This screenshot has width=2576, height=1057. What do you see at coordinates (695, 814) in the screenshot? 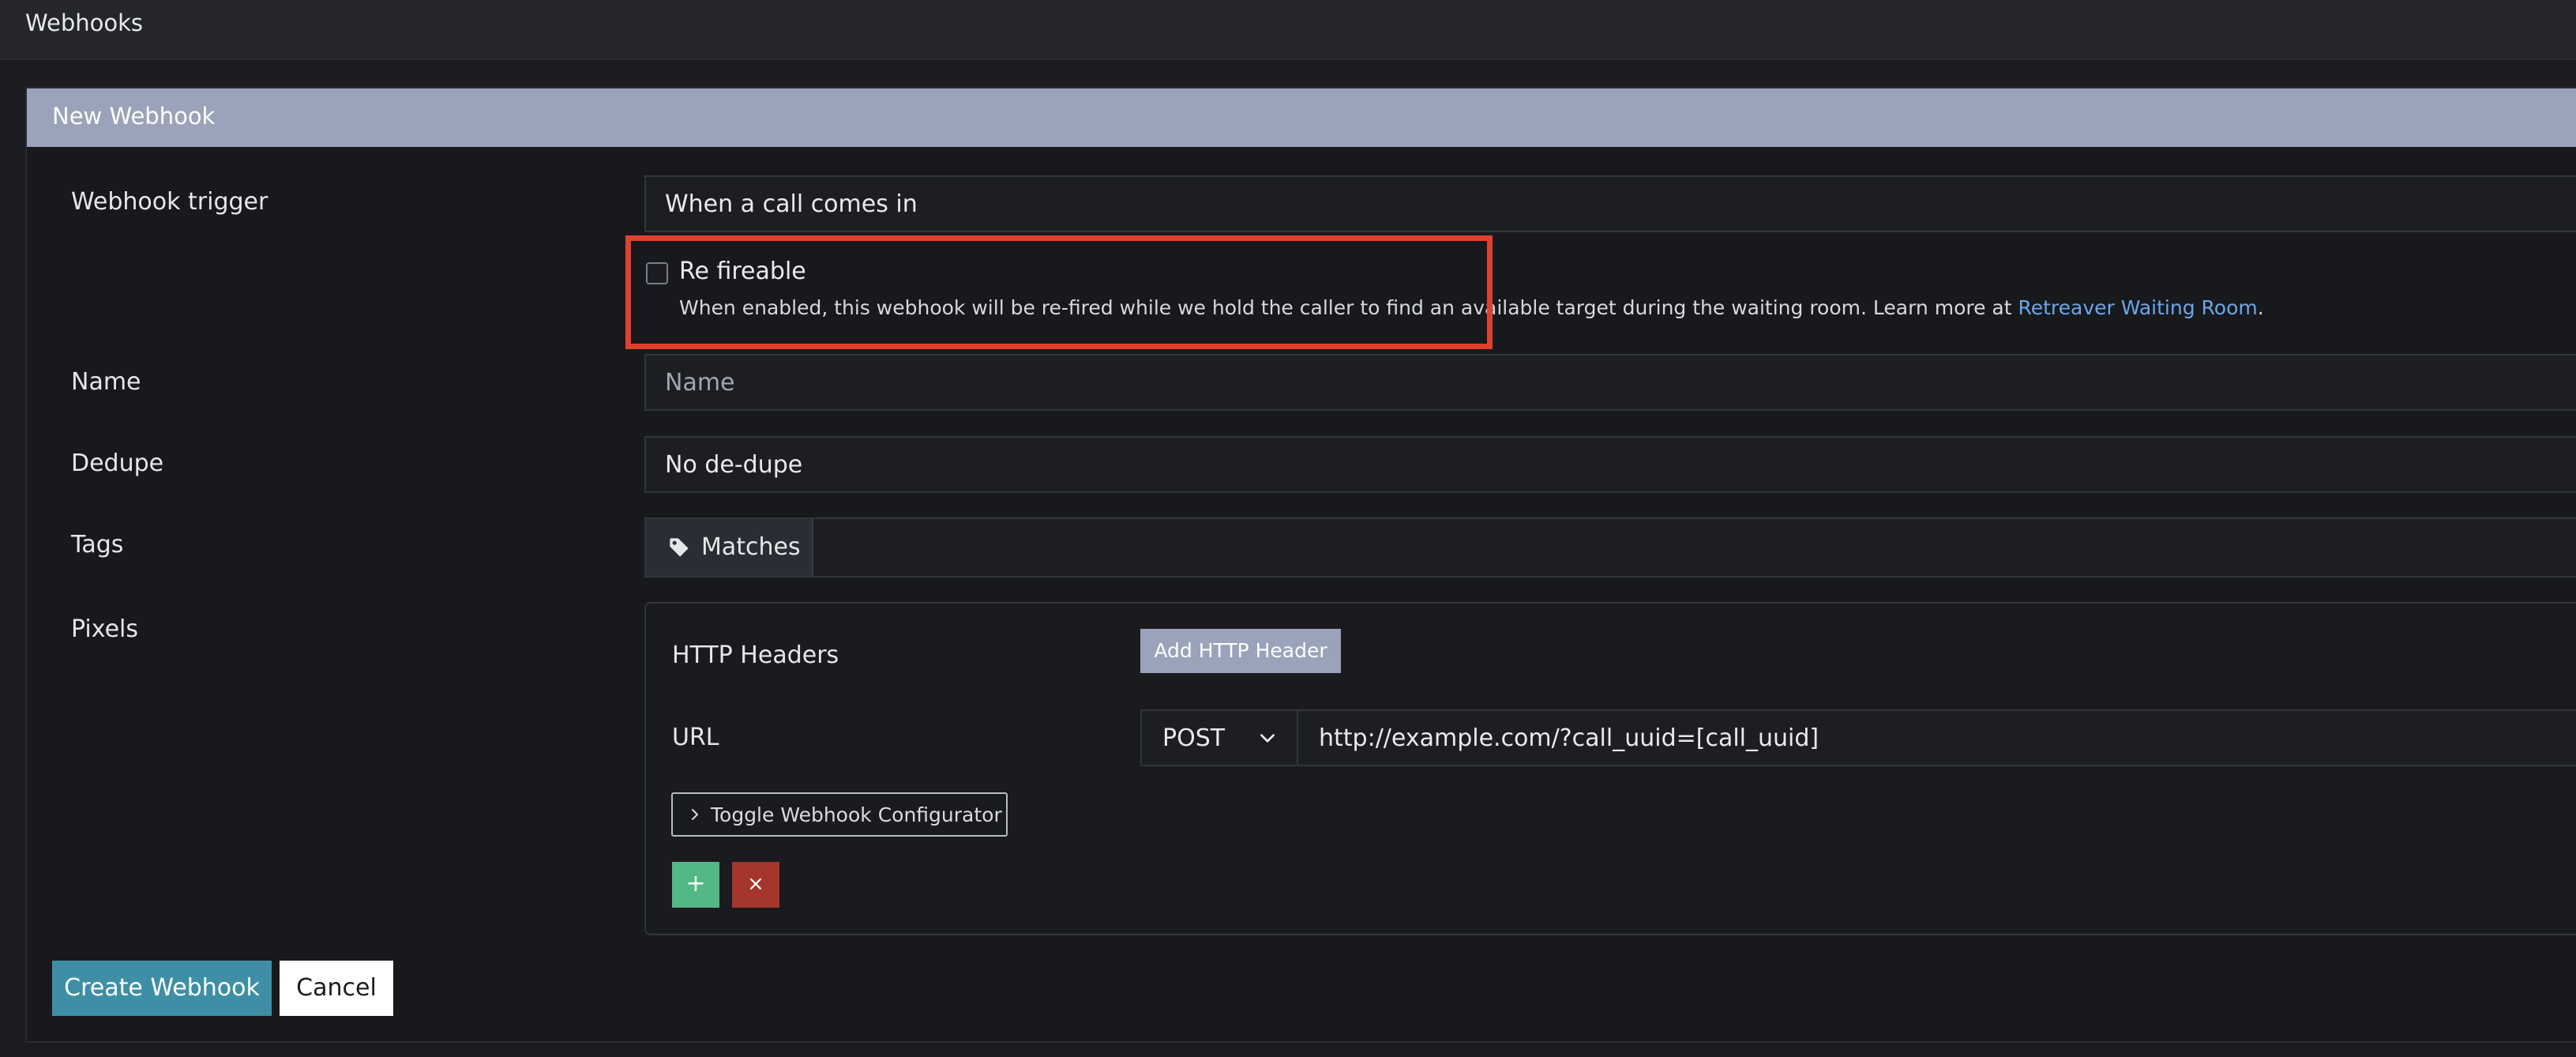
I see `chevron-right-icon` at bounding box center [695, 814].